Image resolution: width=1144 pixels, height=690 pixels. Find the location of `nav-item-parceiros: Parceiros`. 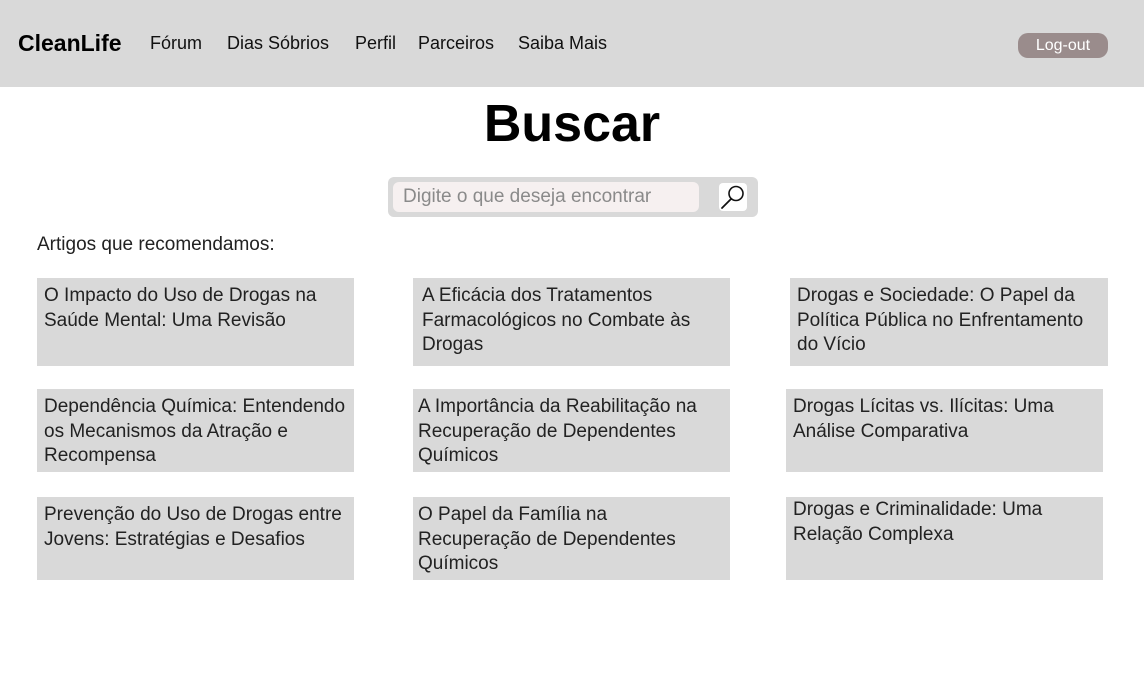

nav-item-parceiros: Parceiros is located at coordinates (456, 43).